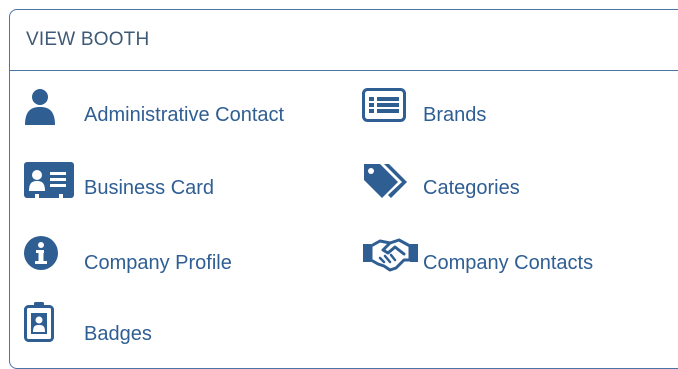  Describe the element at coordinates (88, 39) in the screenshot. I see `panel-title: VIEW BOOTH` at that location.